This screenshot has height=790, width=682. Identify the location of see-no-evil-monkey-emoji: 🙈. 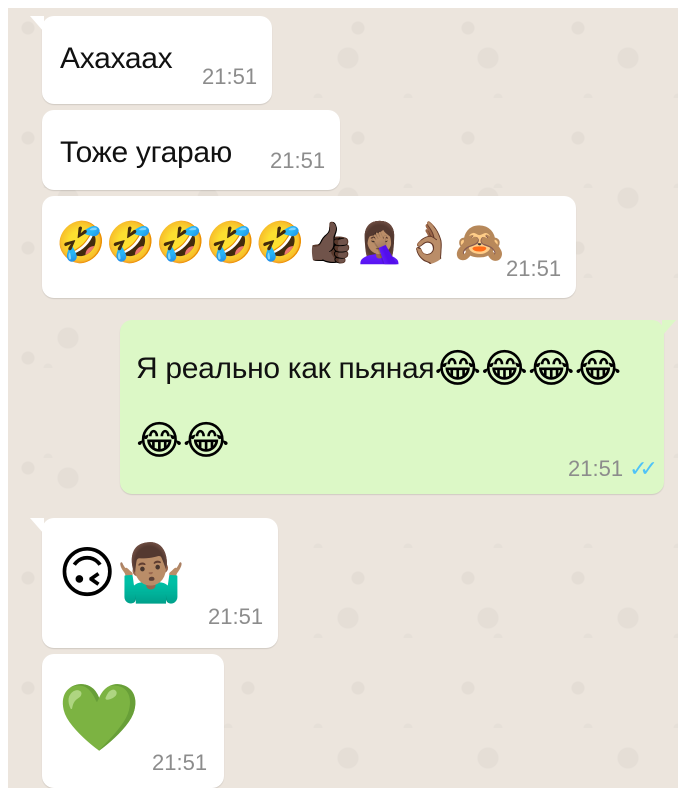
(479, 243).